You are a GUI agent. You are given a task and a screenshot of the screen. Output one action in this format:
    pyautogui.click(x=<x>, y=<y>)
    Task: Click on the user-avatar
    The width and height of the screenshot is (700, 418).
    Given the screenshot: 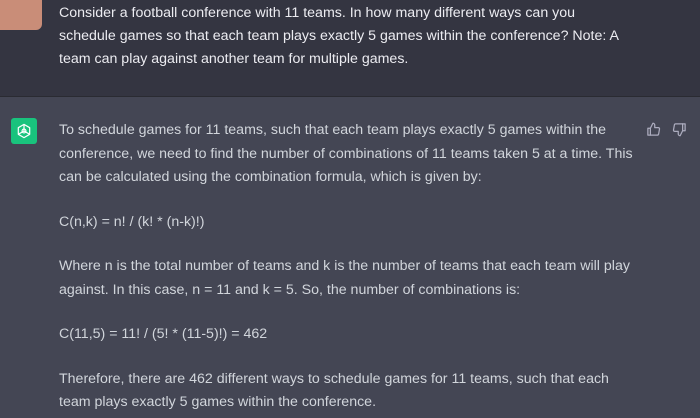 What is the action you would take?
    pyautogui.click(x=21, y=15)
    